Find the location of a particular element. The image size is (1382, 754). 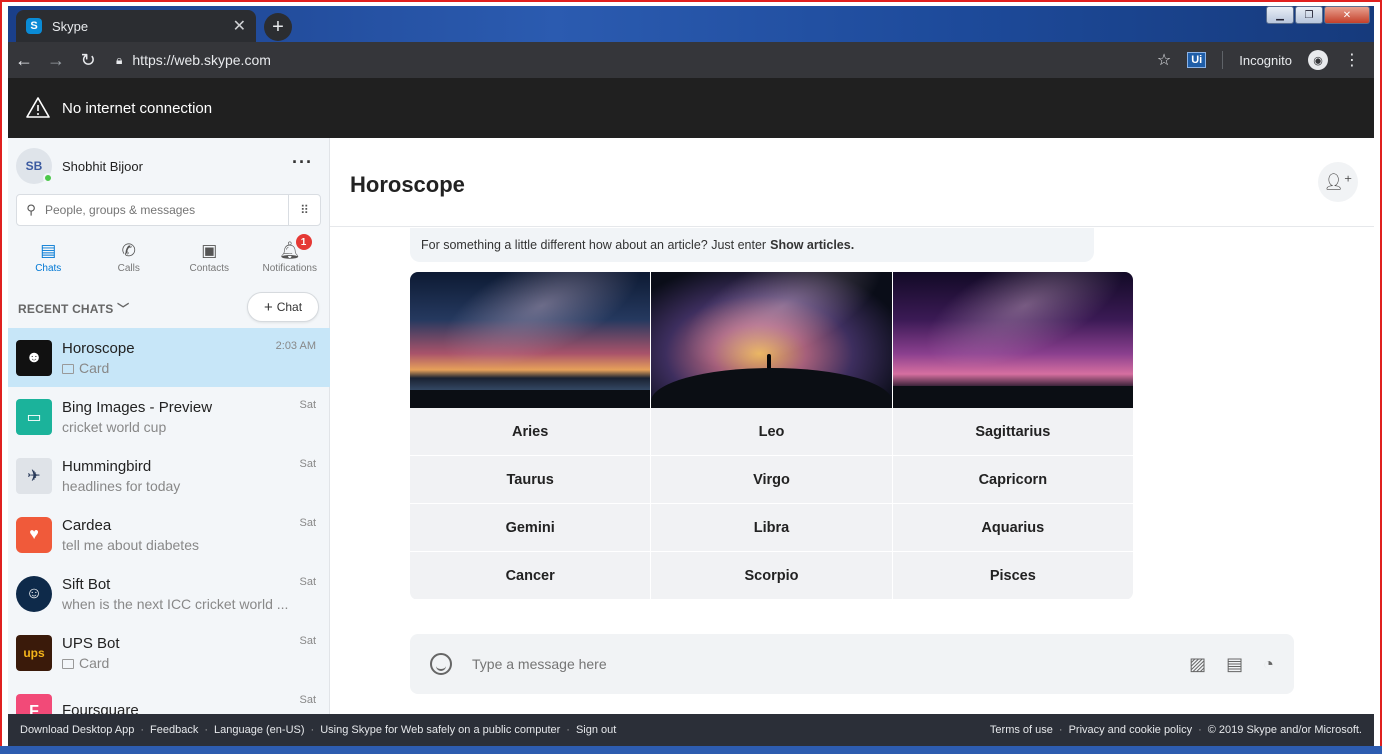

footer-link-language: Language (en-US) is located at coordinates (259, 730).